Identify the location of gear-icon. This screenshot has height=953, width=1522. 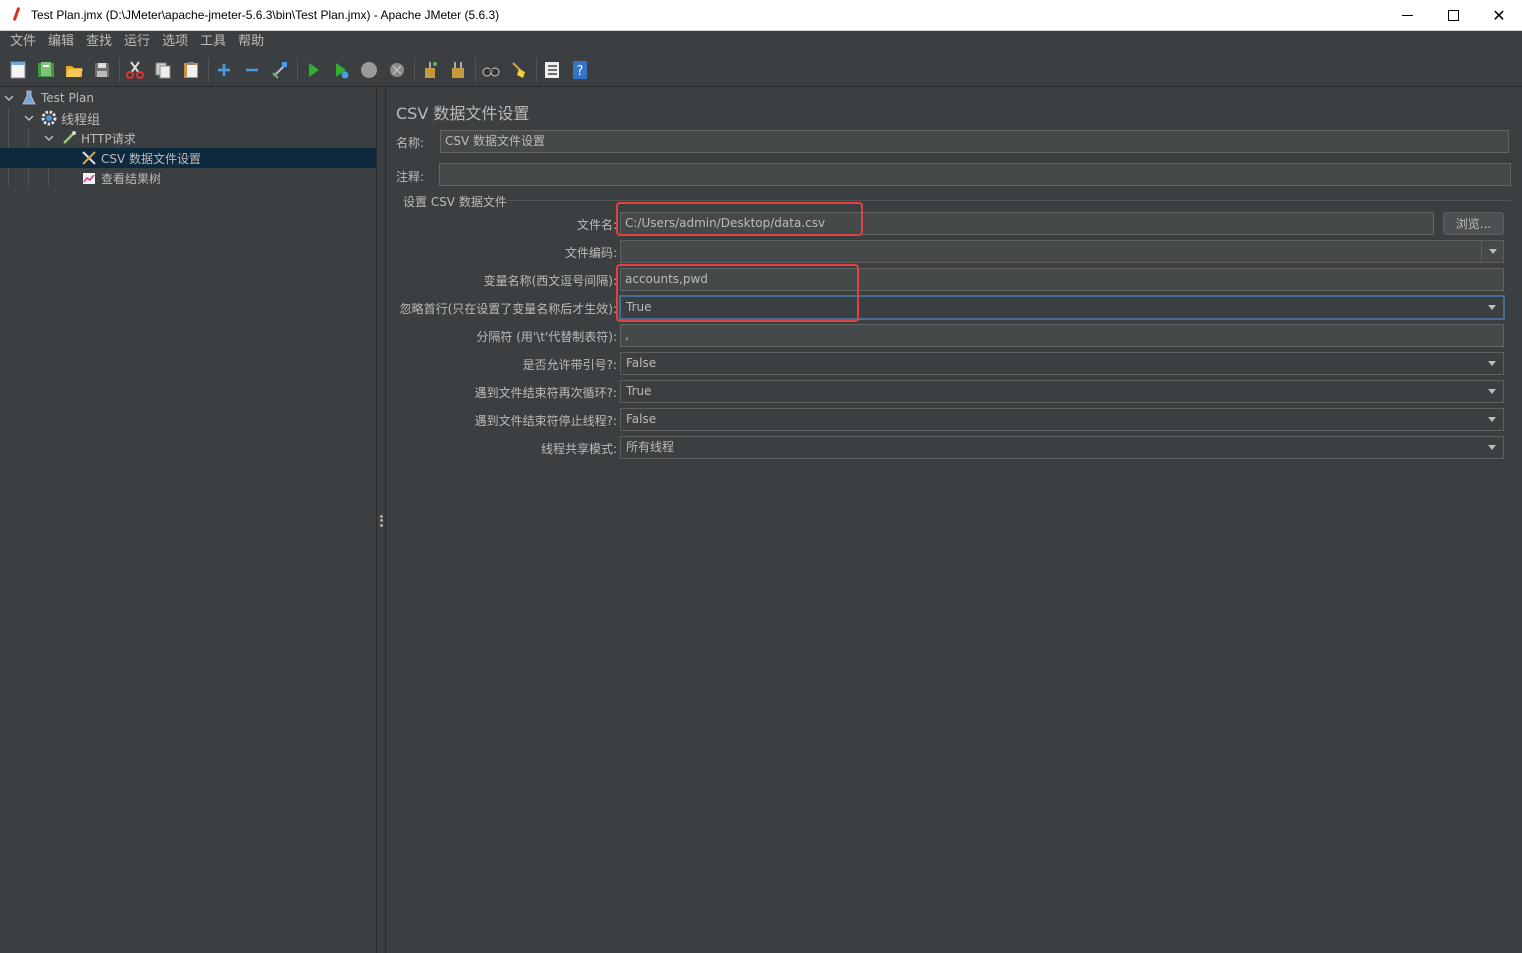
(49, 118).